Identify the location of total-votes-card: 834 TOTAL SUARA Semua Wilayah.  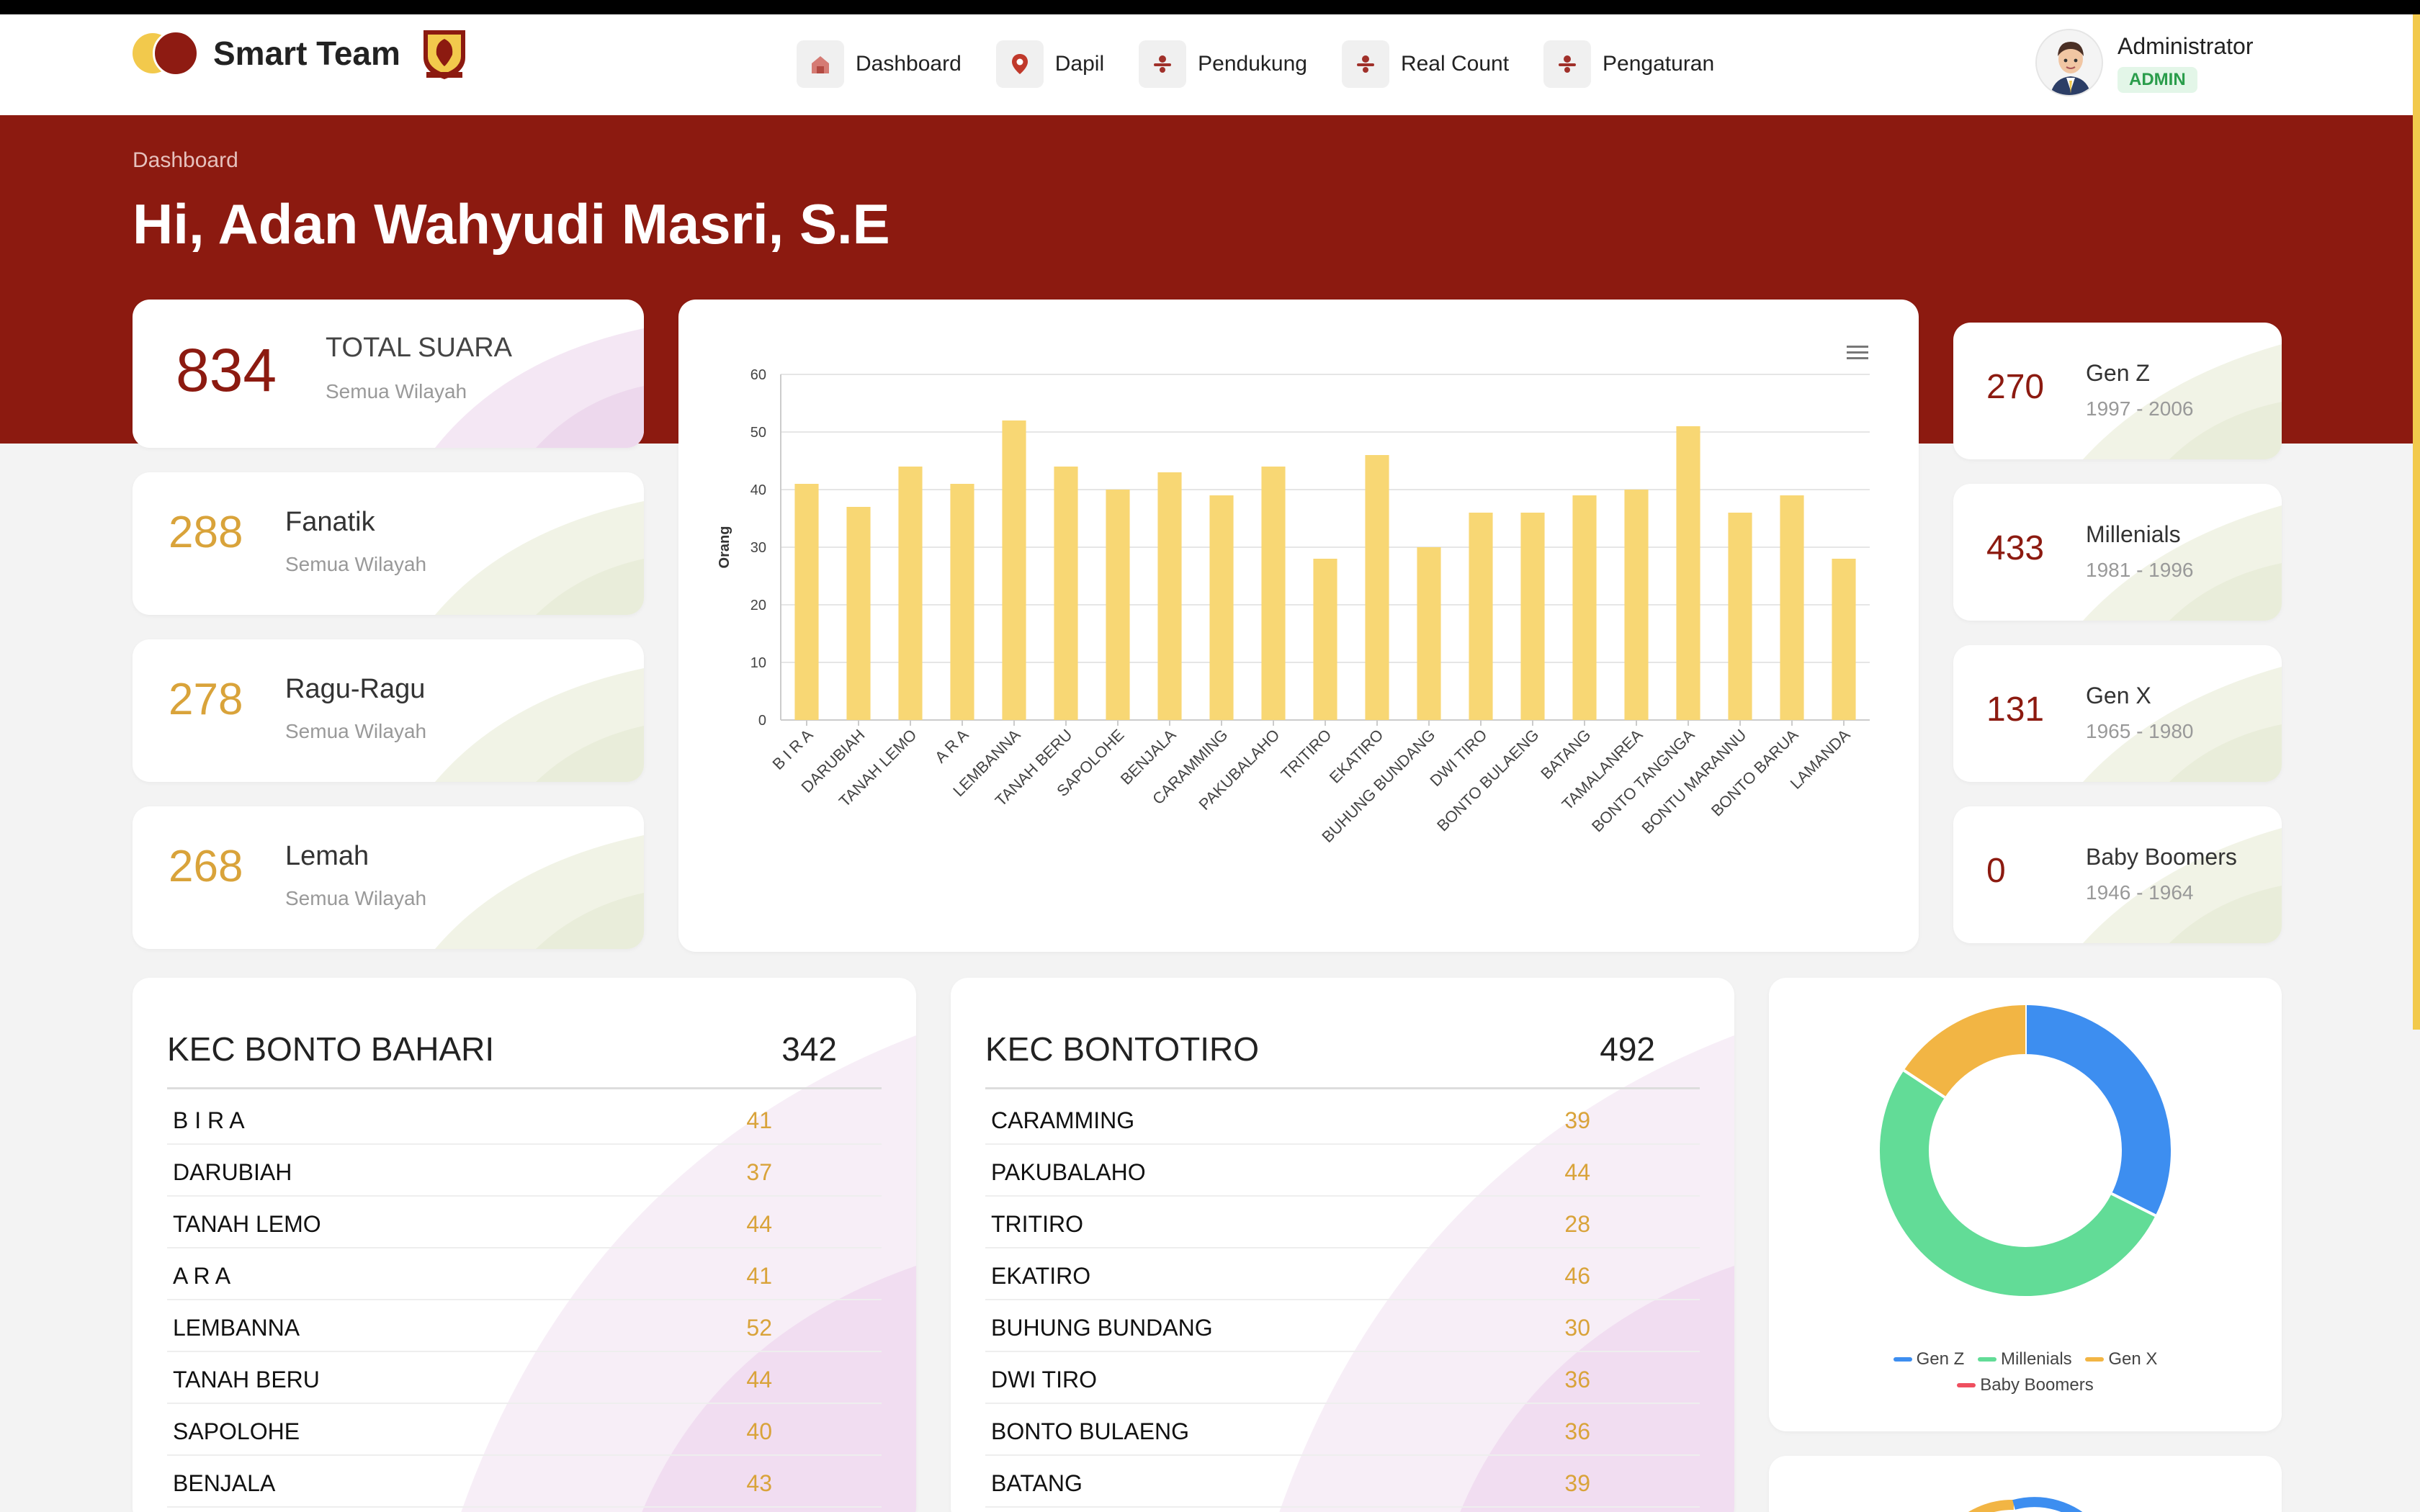
(388, 374).